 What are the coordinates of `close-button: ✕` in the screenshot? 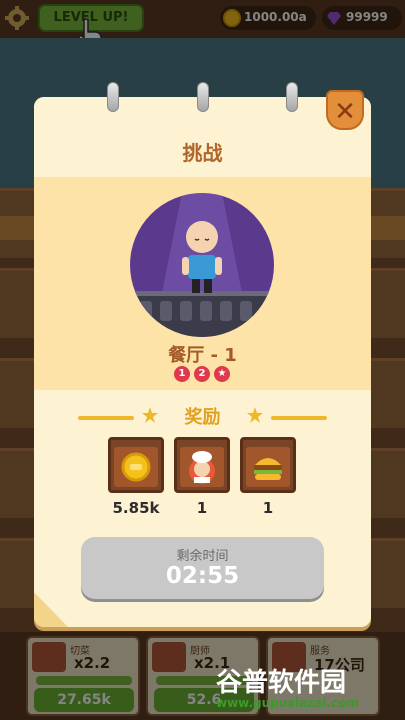 It's located at (345, 110).